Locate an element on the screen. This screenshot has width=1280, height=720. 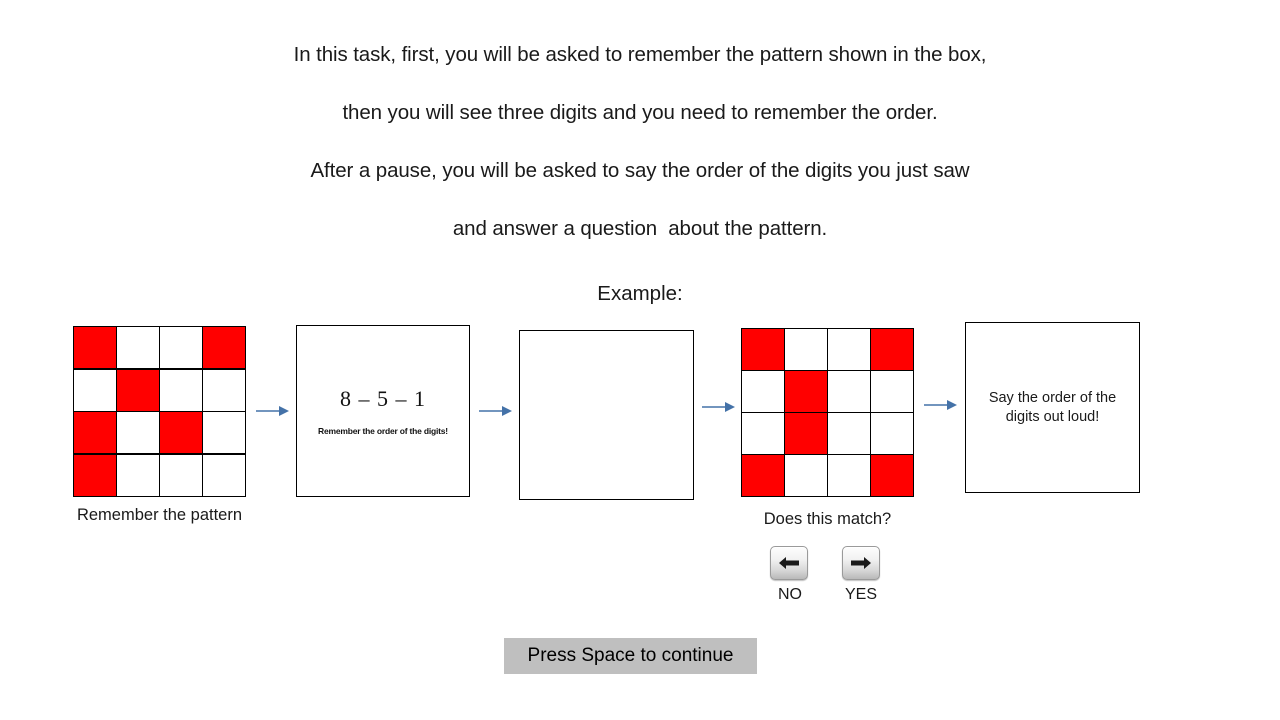
pattern-grid is located at coordinates (159, 411).